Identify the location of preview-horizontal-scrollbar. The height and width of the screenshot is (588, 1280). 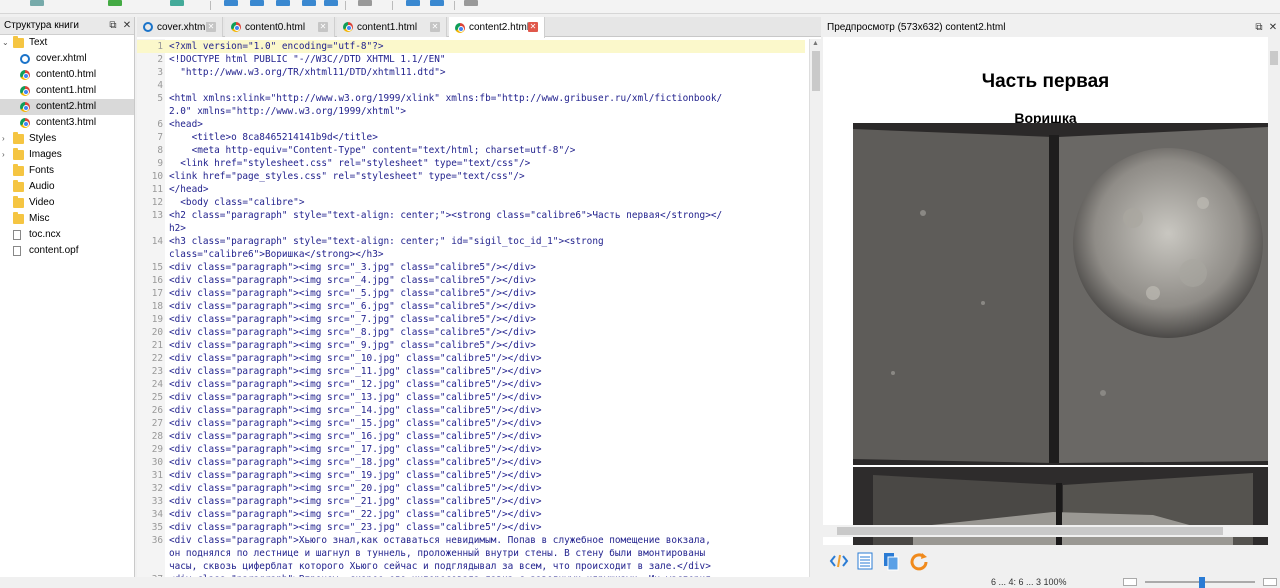
(1051, 531).